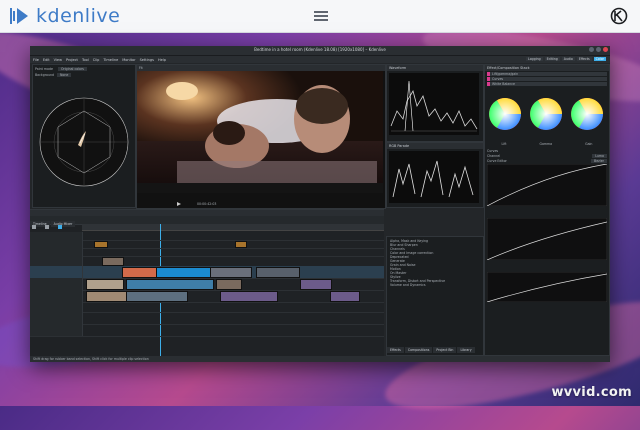  I want to click on effect-item-lift-gamma-gain: Lift/gamma/gain, so click(547, 74).